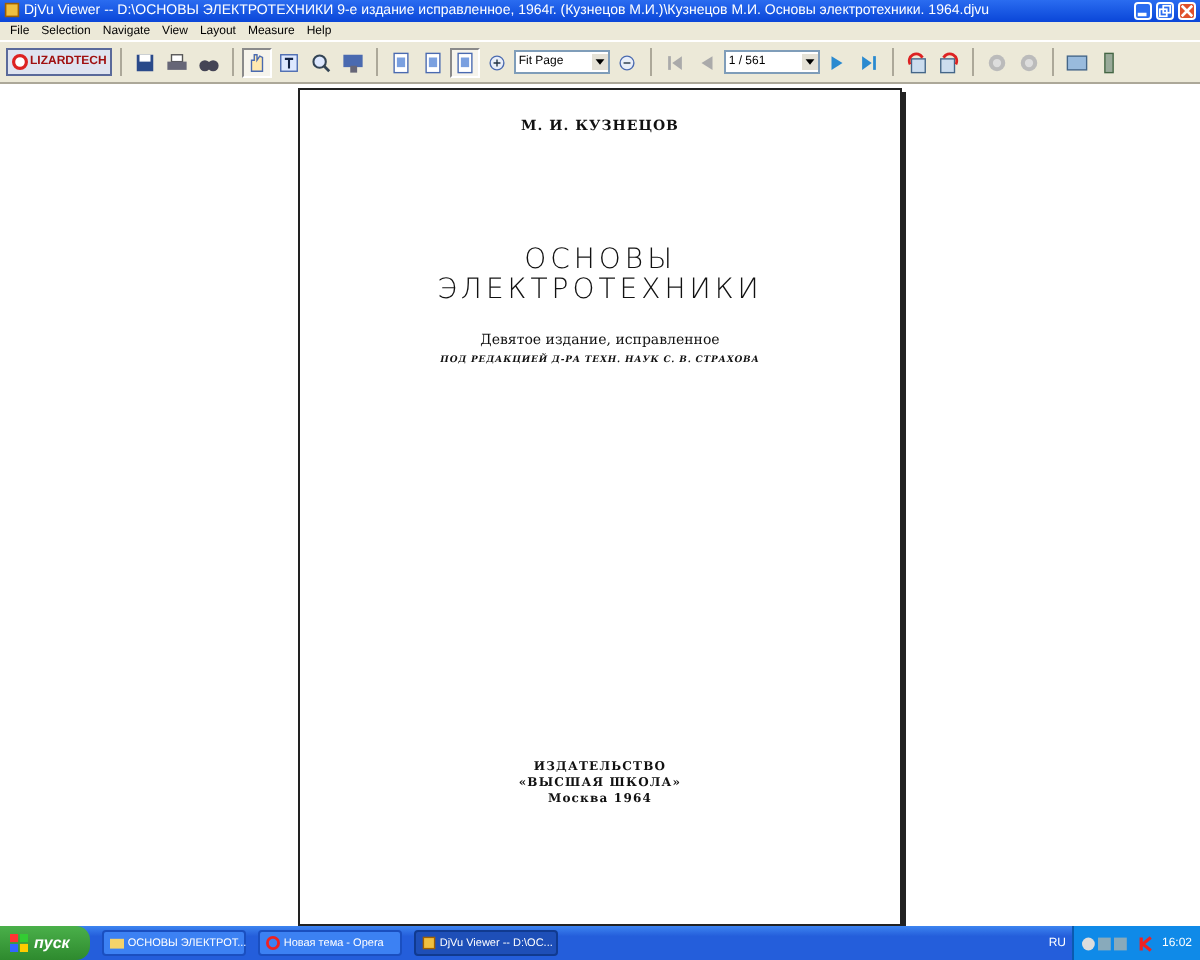 The image size is (1200, 960). What do you see at coordinates (1077, 62) in the screenshot?
I see `thumbnails-icon` at bounding box center [1077, 62].